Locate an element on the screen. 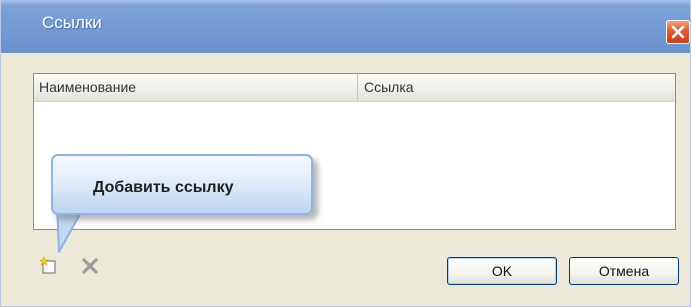 This screenshot has width=691, height=307. table-header: Наименование Ссылка is located at coordinates (354, 88).